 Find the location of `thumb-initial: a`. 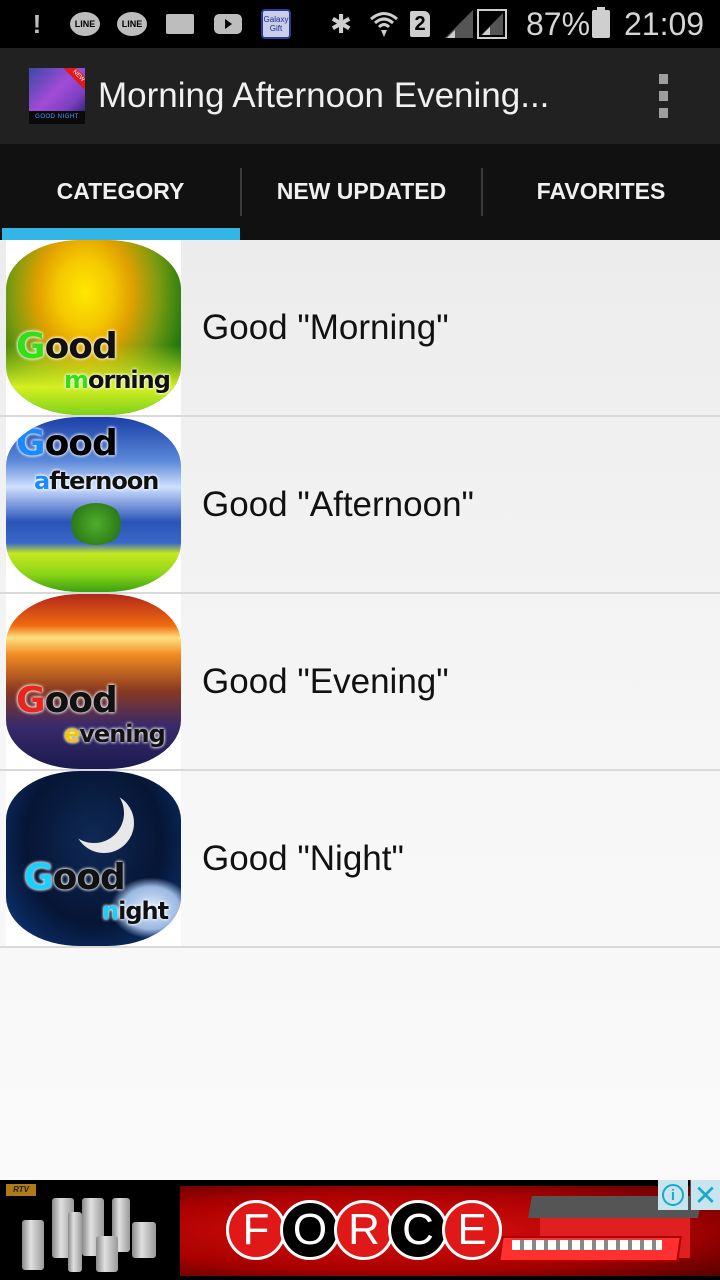

thumb-initial: a is located at coordinates (42, 481).